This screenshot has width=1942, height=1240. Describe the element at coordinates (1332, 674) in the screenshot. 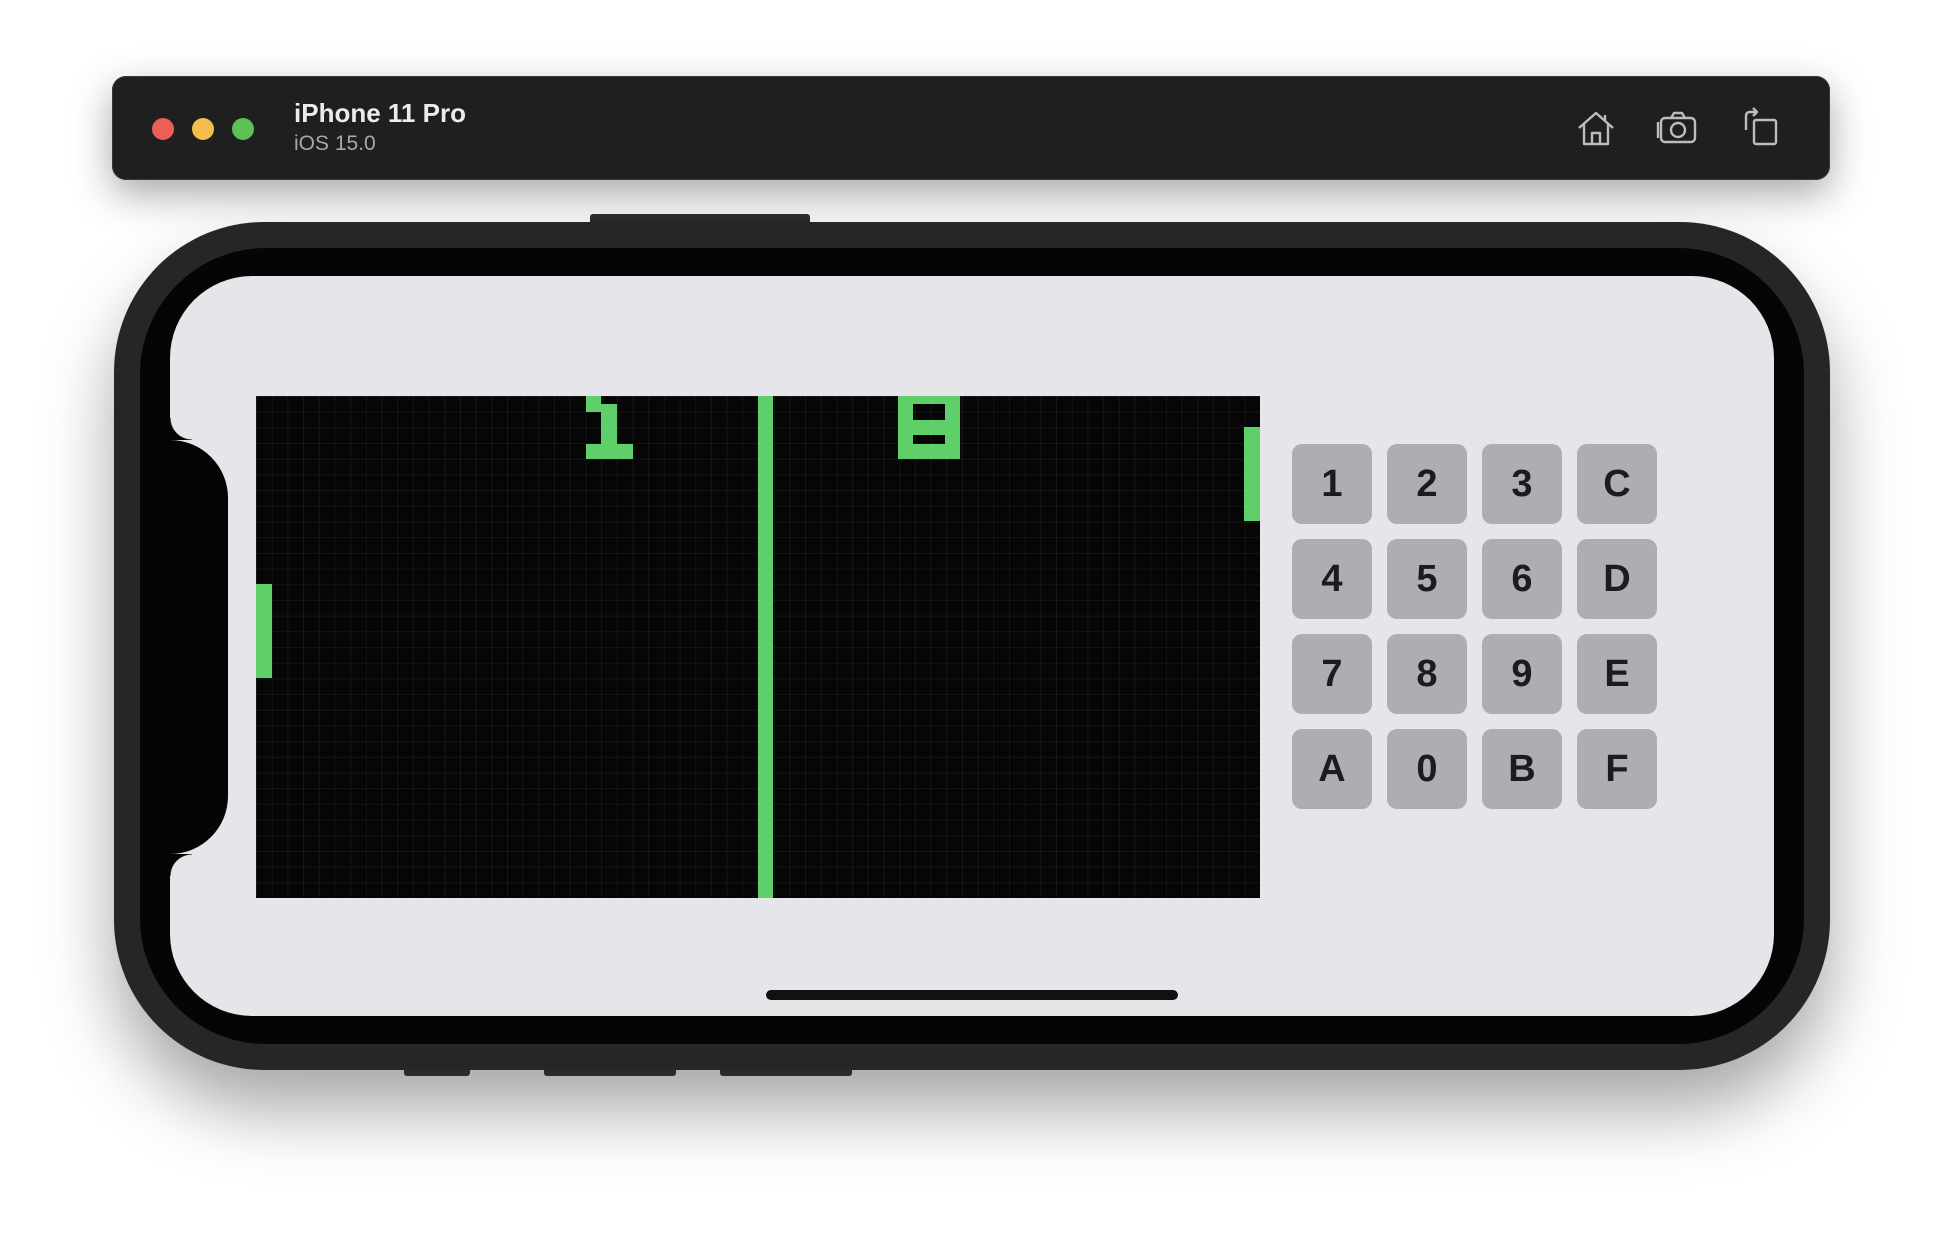

I see `key-7: 7` at that location.